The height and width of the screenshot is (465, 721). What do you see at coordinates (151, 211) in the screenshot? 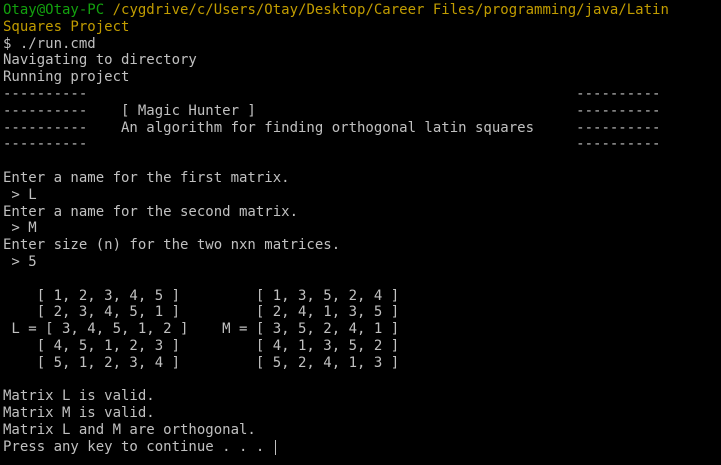
I see `second-matrix-name-prompt: Enter a name for the second matrix.` at bounding box center [151, 211].